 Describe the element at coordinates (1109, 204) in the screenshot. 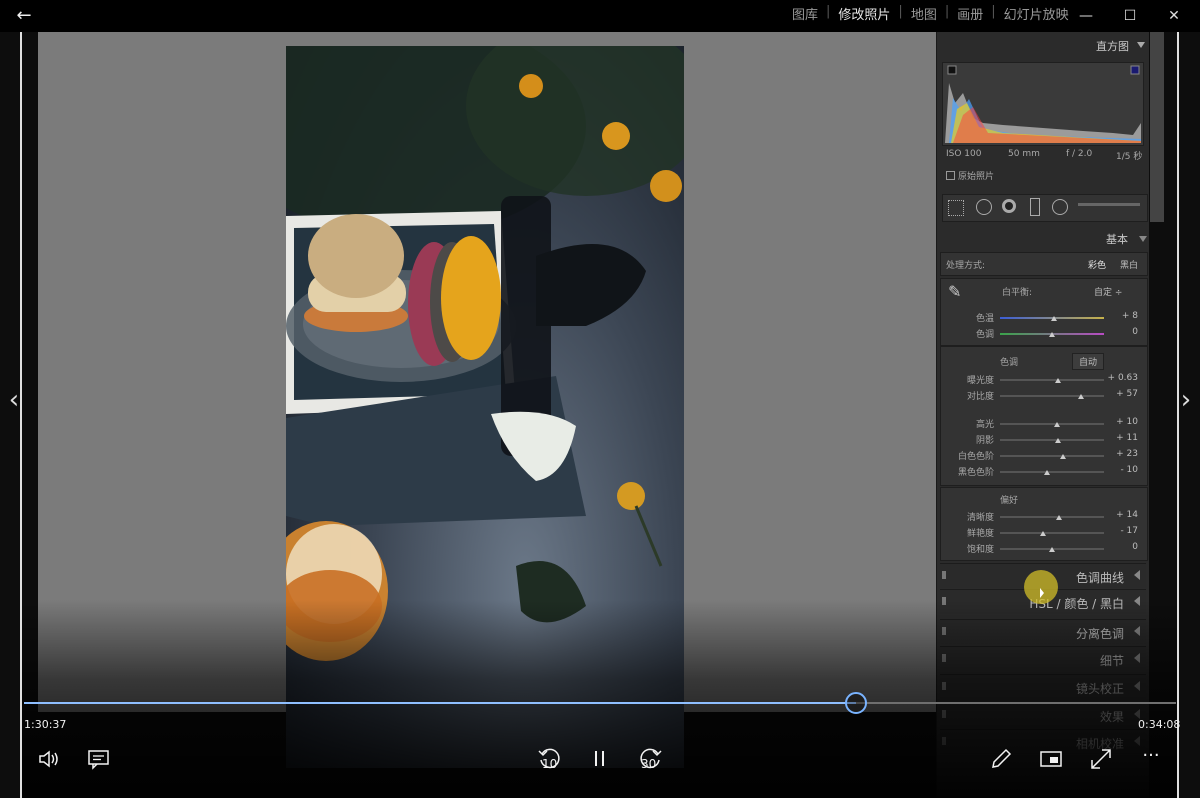

I see `adjustment-brush-slider` at that location.